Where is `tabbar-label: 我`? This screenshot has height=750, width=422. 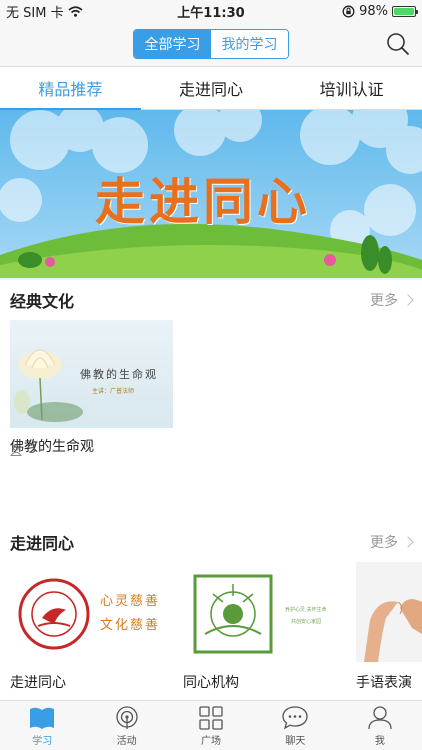 tabbar-label: 我 is located at coordinates (379, 741).